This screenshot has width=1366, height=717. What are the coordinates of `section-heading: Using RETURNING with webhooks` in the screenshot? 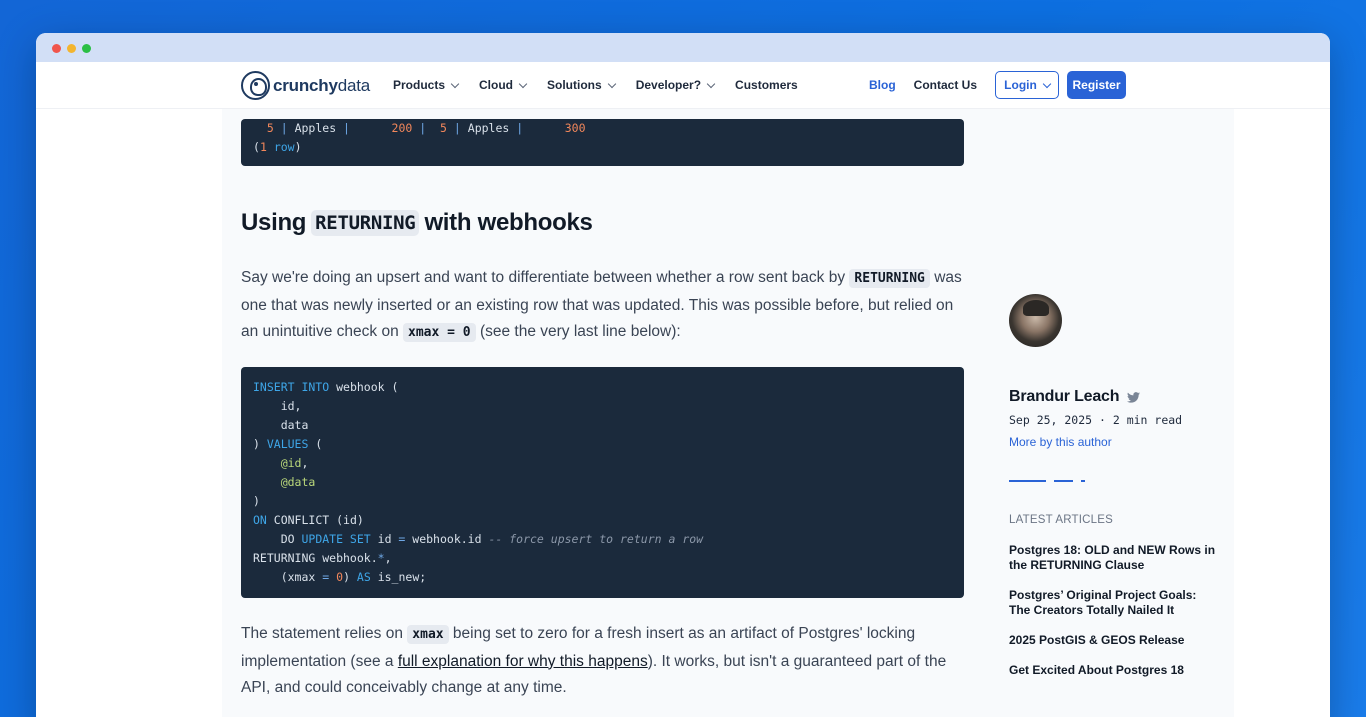 It's located at (417, 222).